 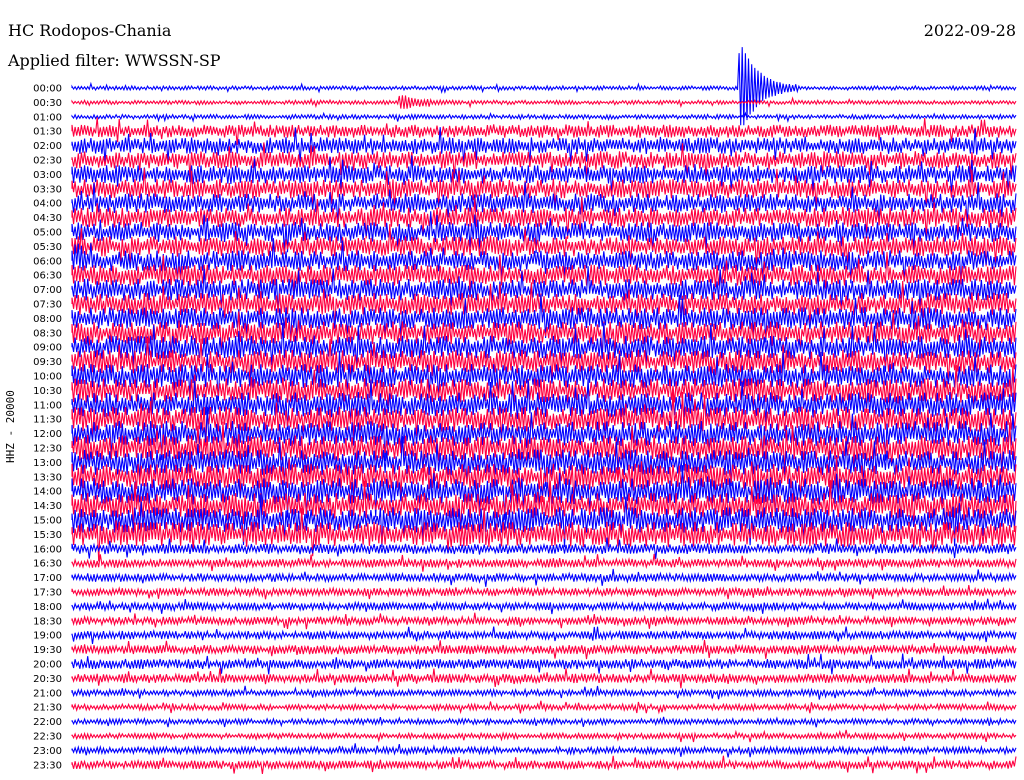 I want to click on time-tick-label: 14:30, so click(x=47, y=506).